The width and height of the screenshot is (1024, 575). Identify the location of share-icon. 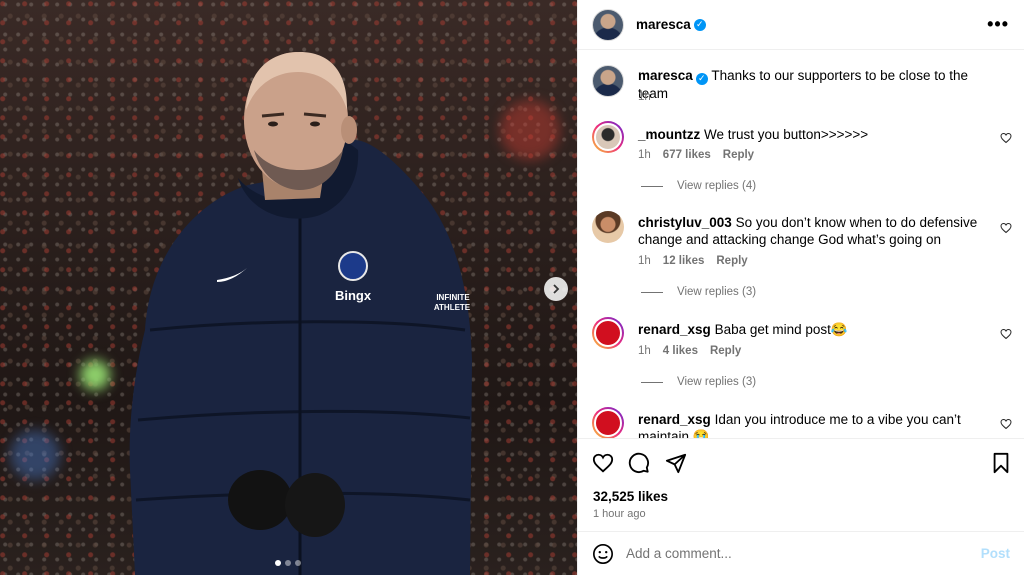
(676, 463).